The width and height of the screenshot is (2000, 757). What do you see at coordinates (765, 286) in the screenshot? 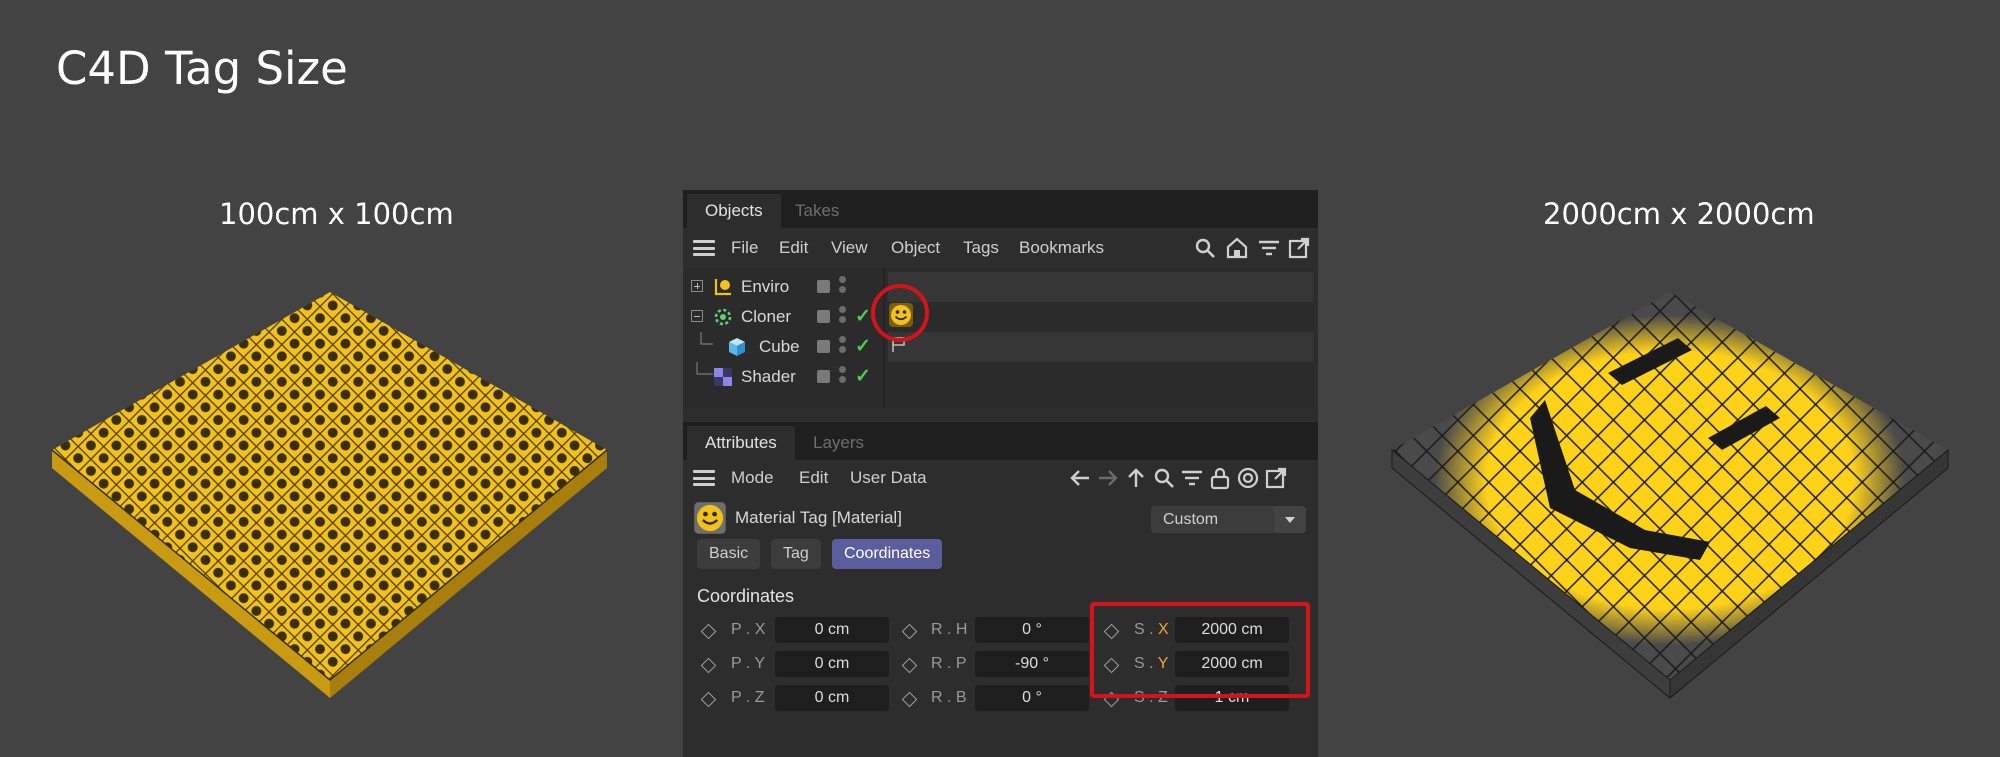
I see `object-name: Enviro` at bounding box center [765, 286].